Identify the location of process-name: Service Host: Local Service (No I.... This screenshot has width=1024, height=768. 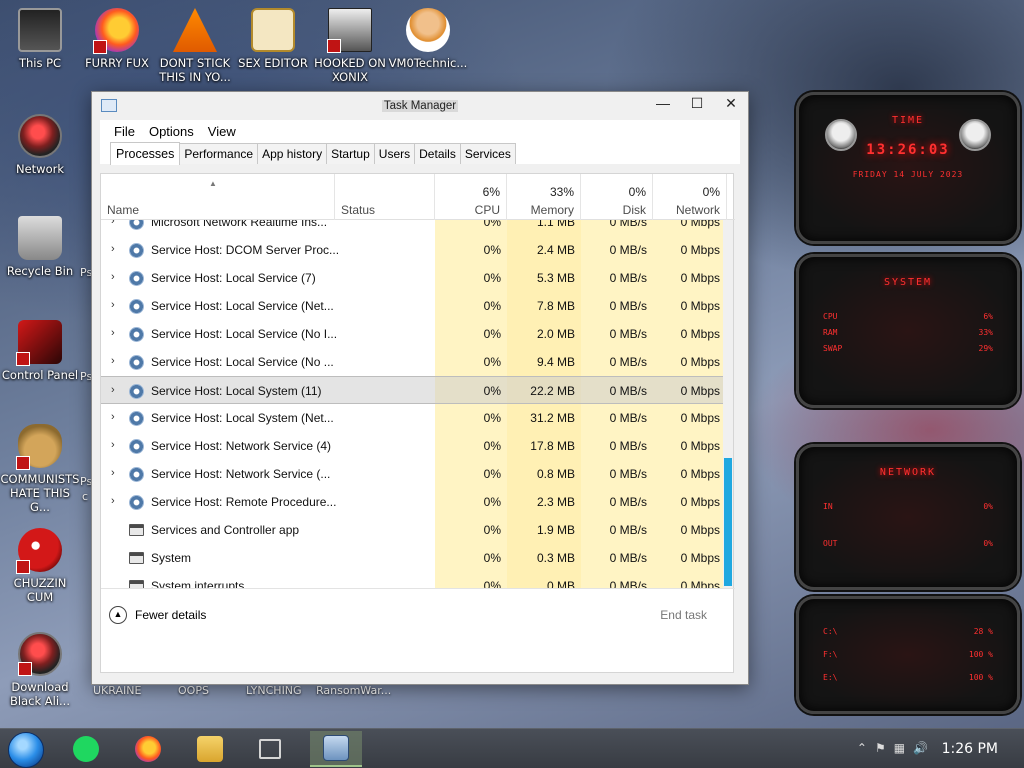
(244, 334).